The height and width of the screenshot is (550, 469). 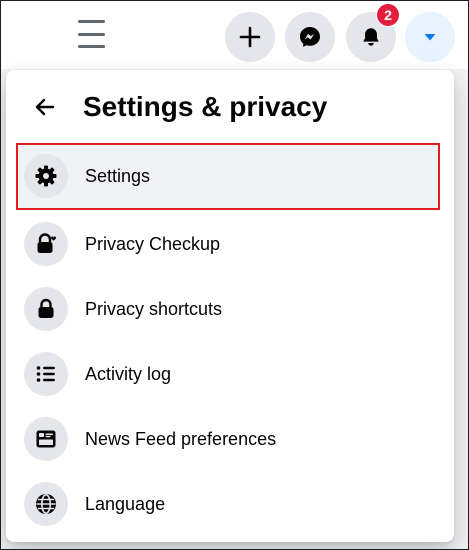 What do you see at coordinates (125, 504) in the screenshot?
I see `menu-item-label: Language` at bounding box center [125, 504].